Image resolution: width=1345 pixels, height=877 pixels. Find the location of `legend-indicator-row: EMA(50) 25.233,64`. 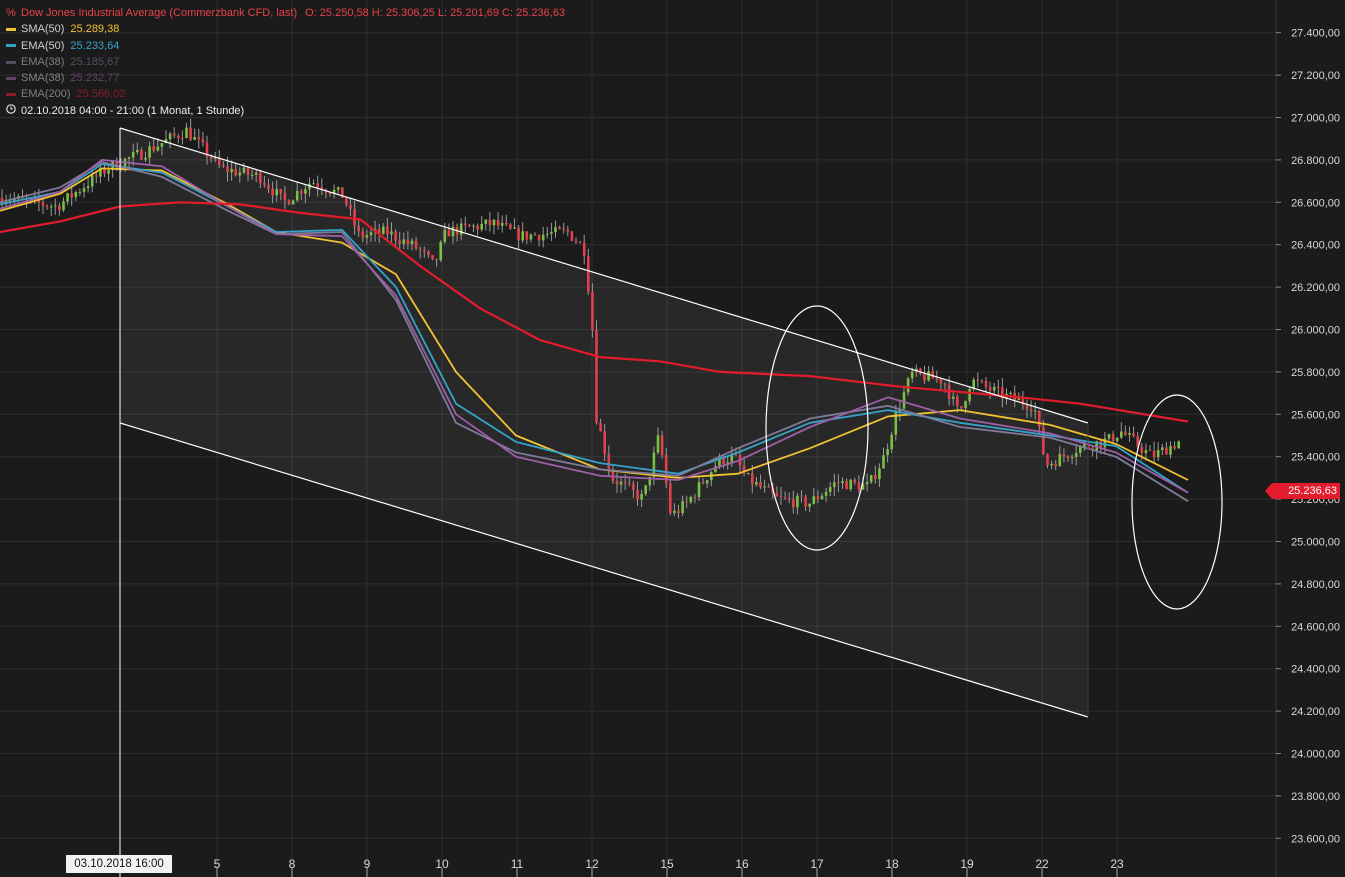

legend-indicator-row: EMA(50) 25.233,64 is located at coordinates (285, 46).